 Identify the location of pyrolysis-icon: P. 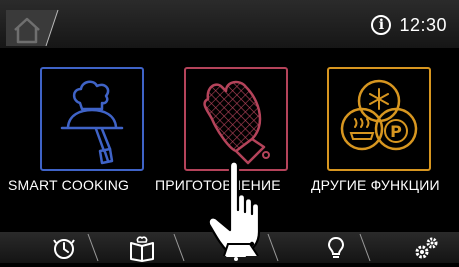
(396, 131).